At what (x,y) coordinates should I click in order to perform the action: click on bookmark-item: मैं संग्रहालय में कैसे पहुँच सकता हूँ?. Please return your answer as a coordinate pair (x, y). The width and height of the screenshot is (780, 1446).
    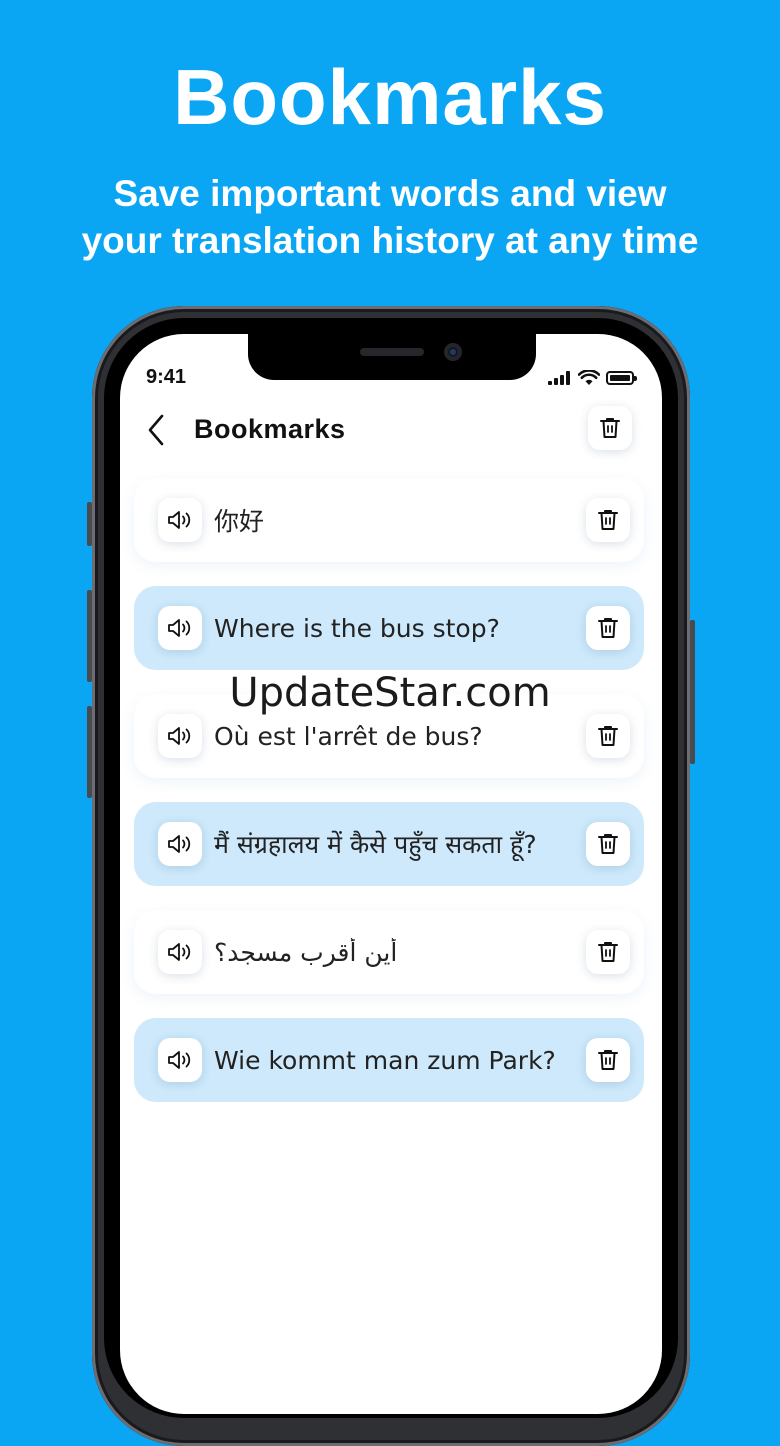
    Looking at the image, I should click on (389, 844).